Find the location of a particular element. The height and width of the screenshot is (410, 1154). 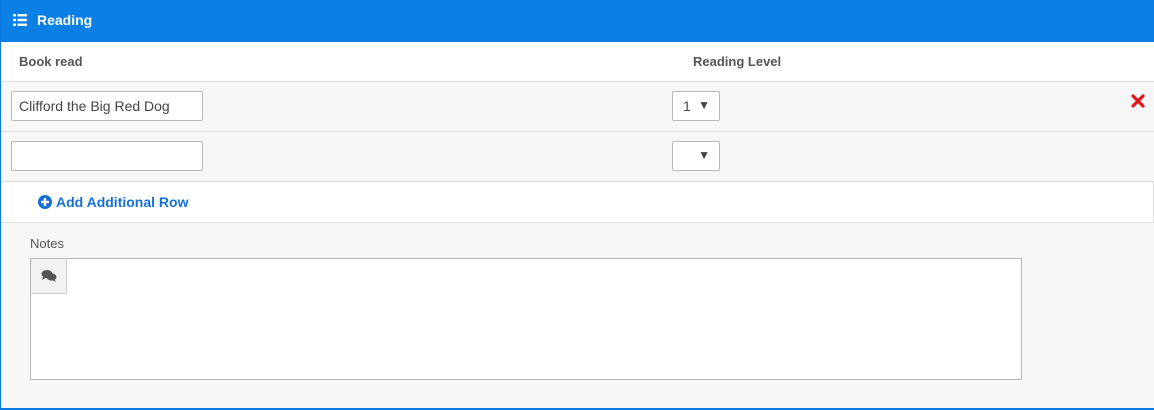

list-icon is located at coordinates (20, 20).